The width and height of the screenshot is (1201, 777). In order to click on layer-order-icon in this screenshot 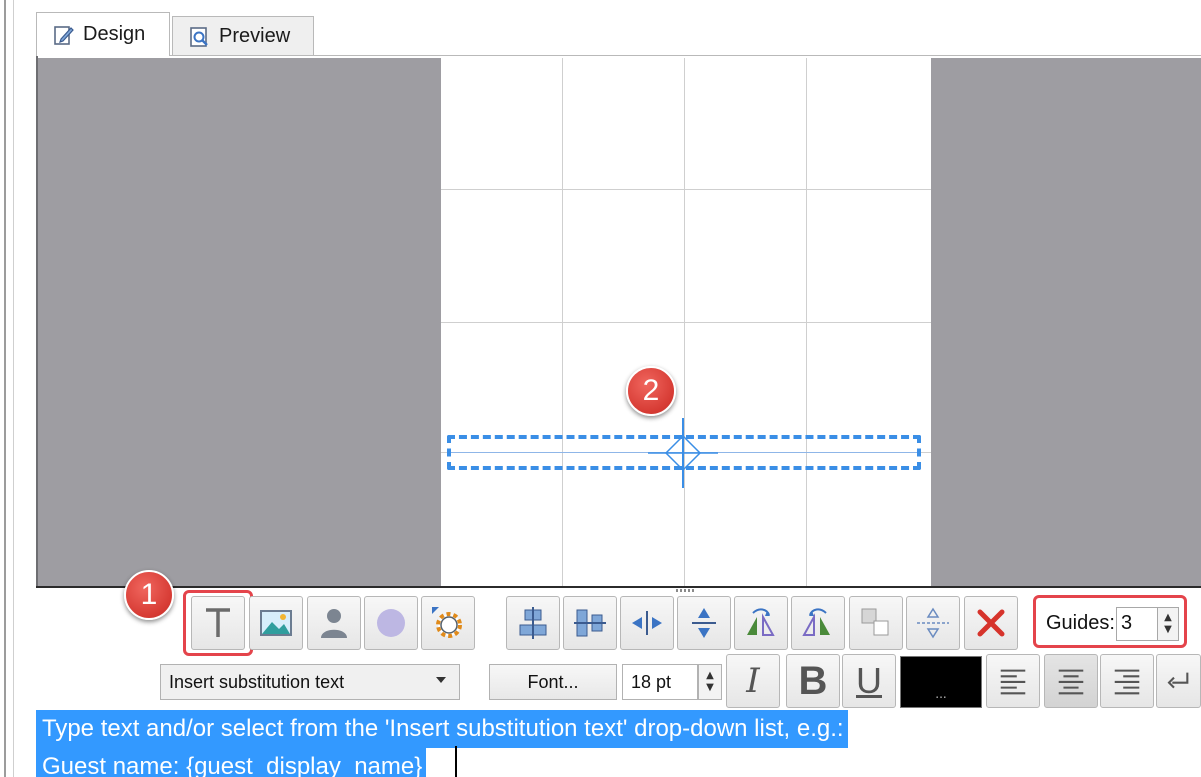, I will do `click(875, 622)`.